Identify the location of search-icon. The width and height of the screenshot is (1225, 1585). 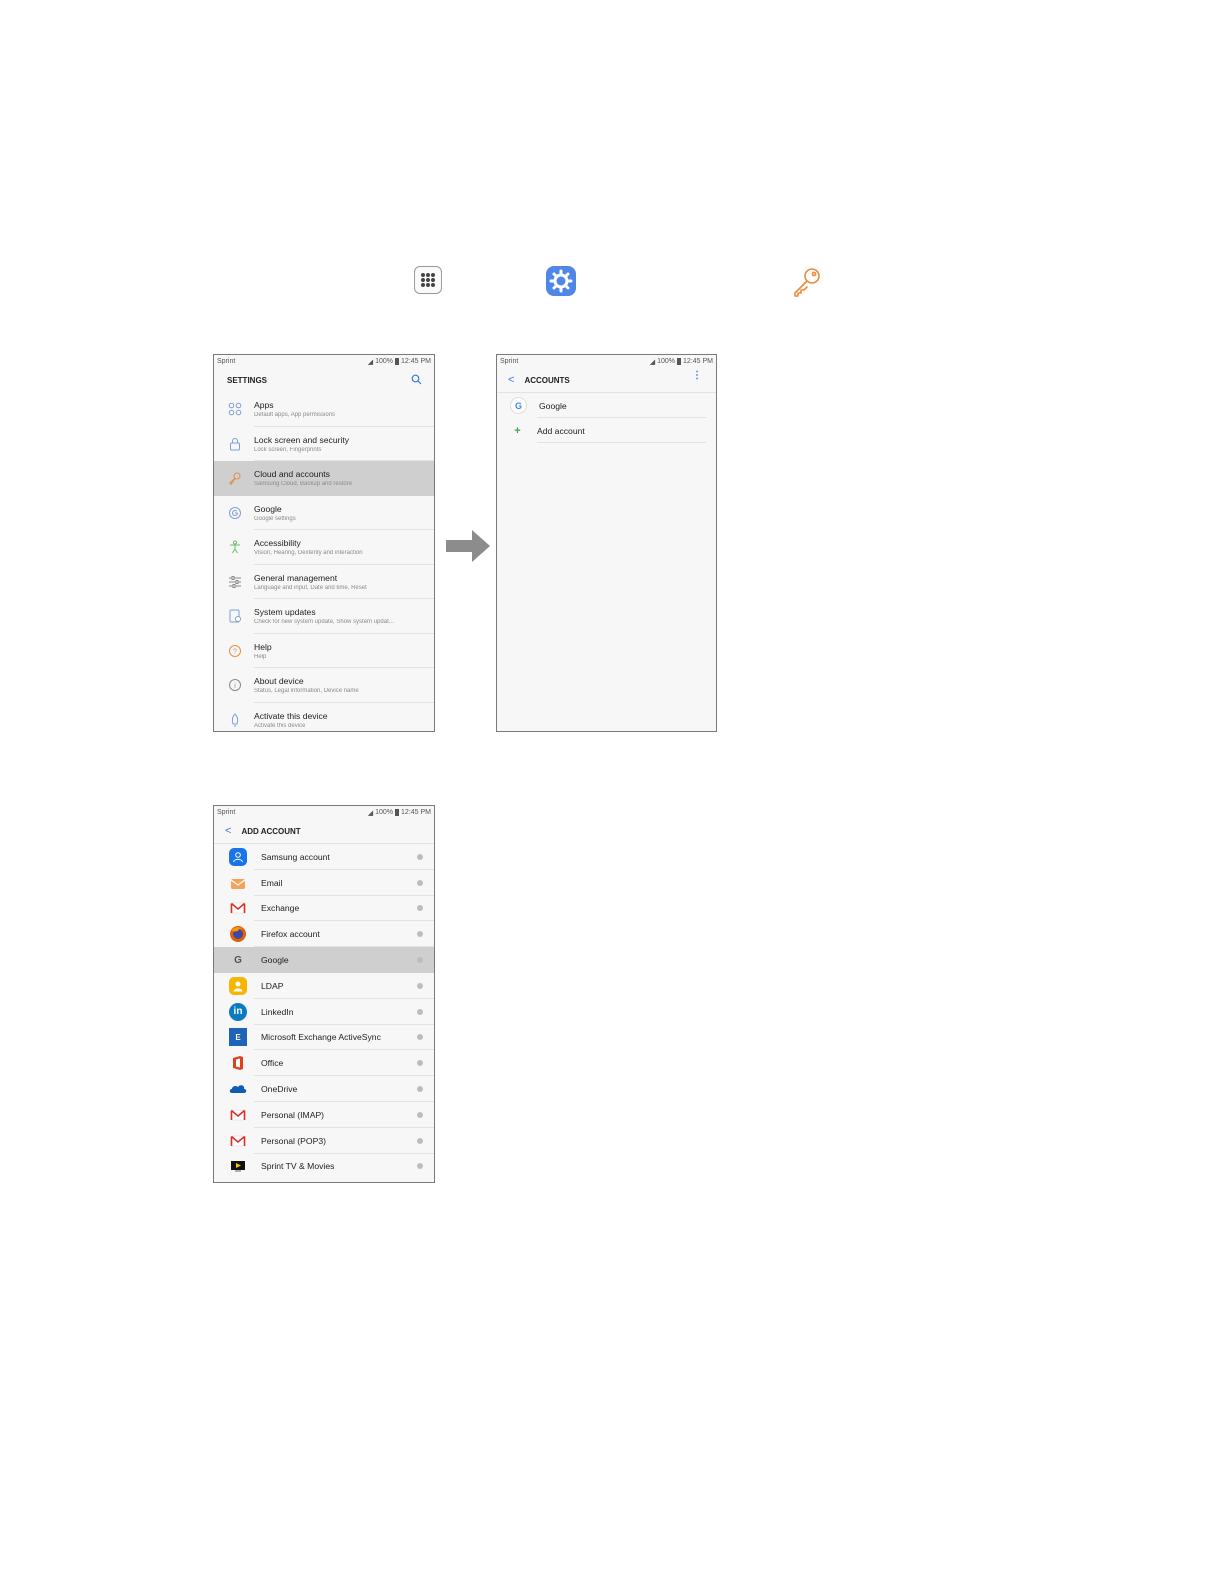
(416, 380).